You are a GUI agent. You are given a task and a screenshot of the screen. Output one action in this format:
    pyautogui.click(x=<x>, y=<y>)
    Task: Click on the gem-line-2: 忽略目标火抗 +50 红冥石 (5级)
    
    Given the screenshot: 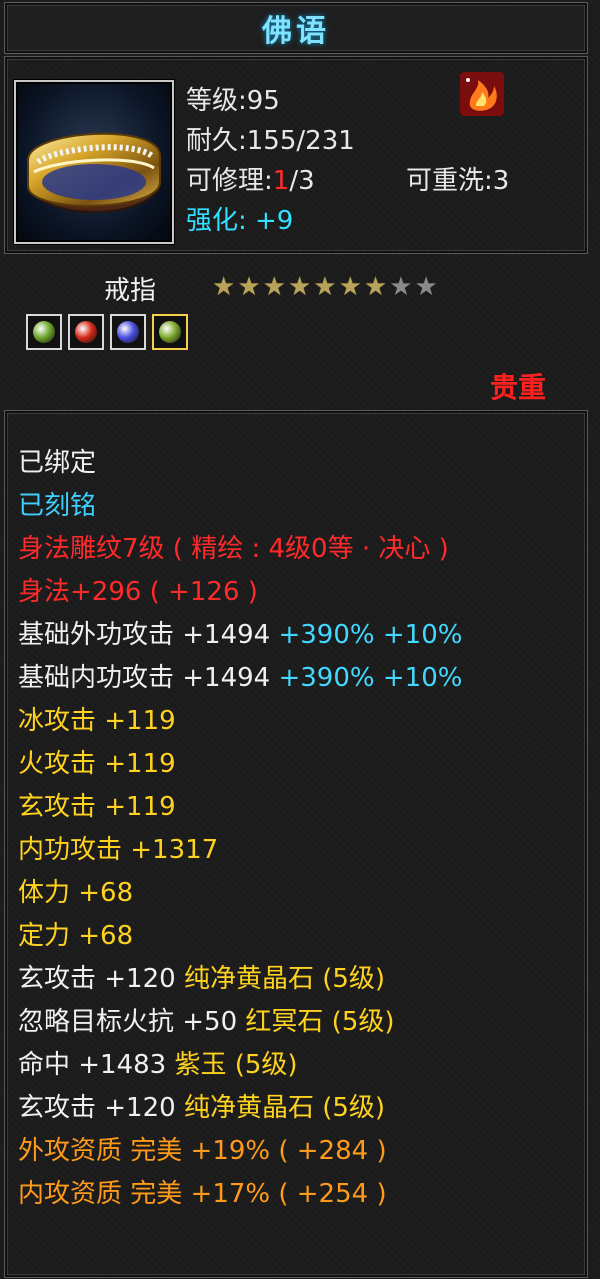 What is the action you would take?
    pyautogui.click(x=206, y=1019)
    